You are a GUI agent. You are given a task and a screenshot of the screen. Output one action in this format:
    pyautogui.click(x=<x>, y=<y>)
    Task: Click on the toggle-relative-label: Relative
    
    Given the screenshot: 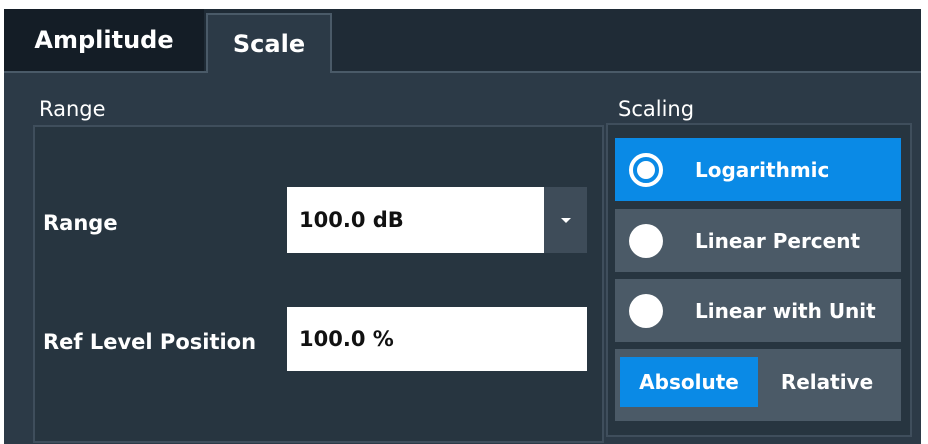 What is the action you would take?
    pyautogui.click(x=827, y=382)
    